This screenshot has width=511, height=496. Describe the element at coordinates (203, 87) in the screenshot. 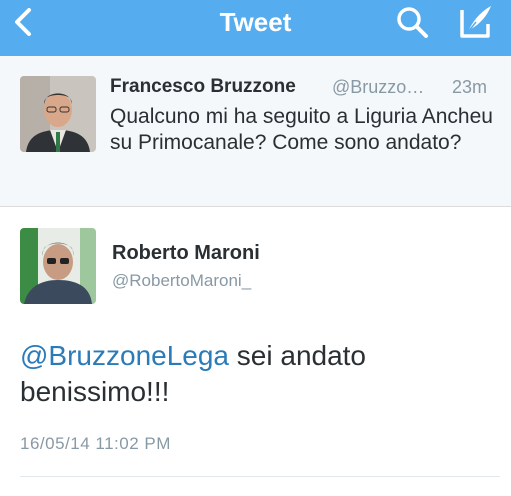

I see `author-name: Francesco Bruzzone` at that location.